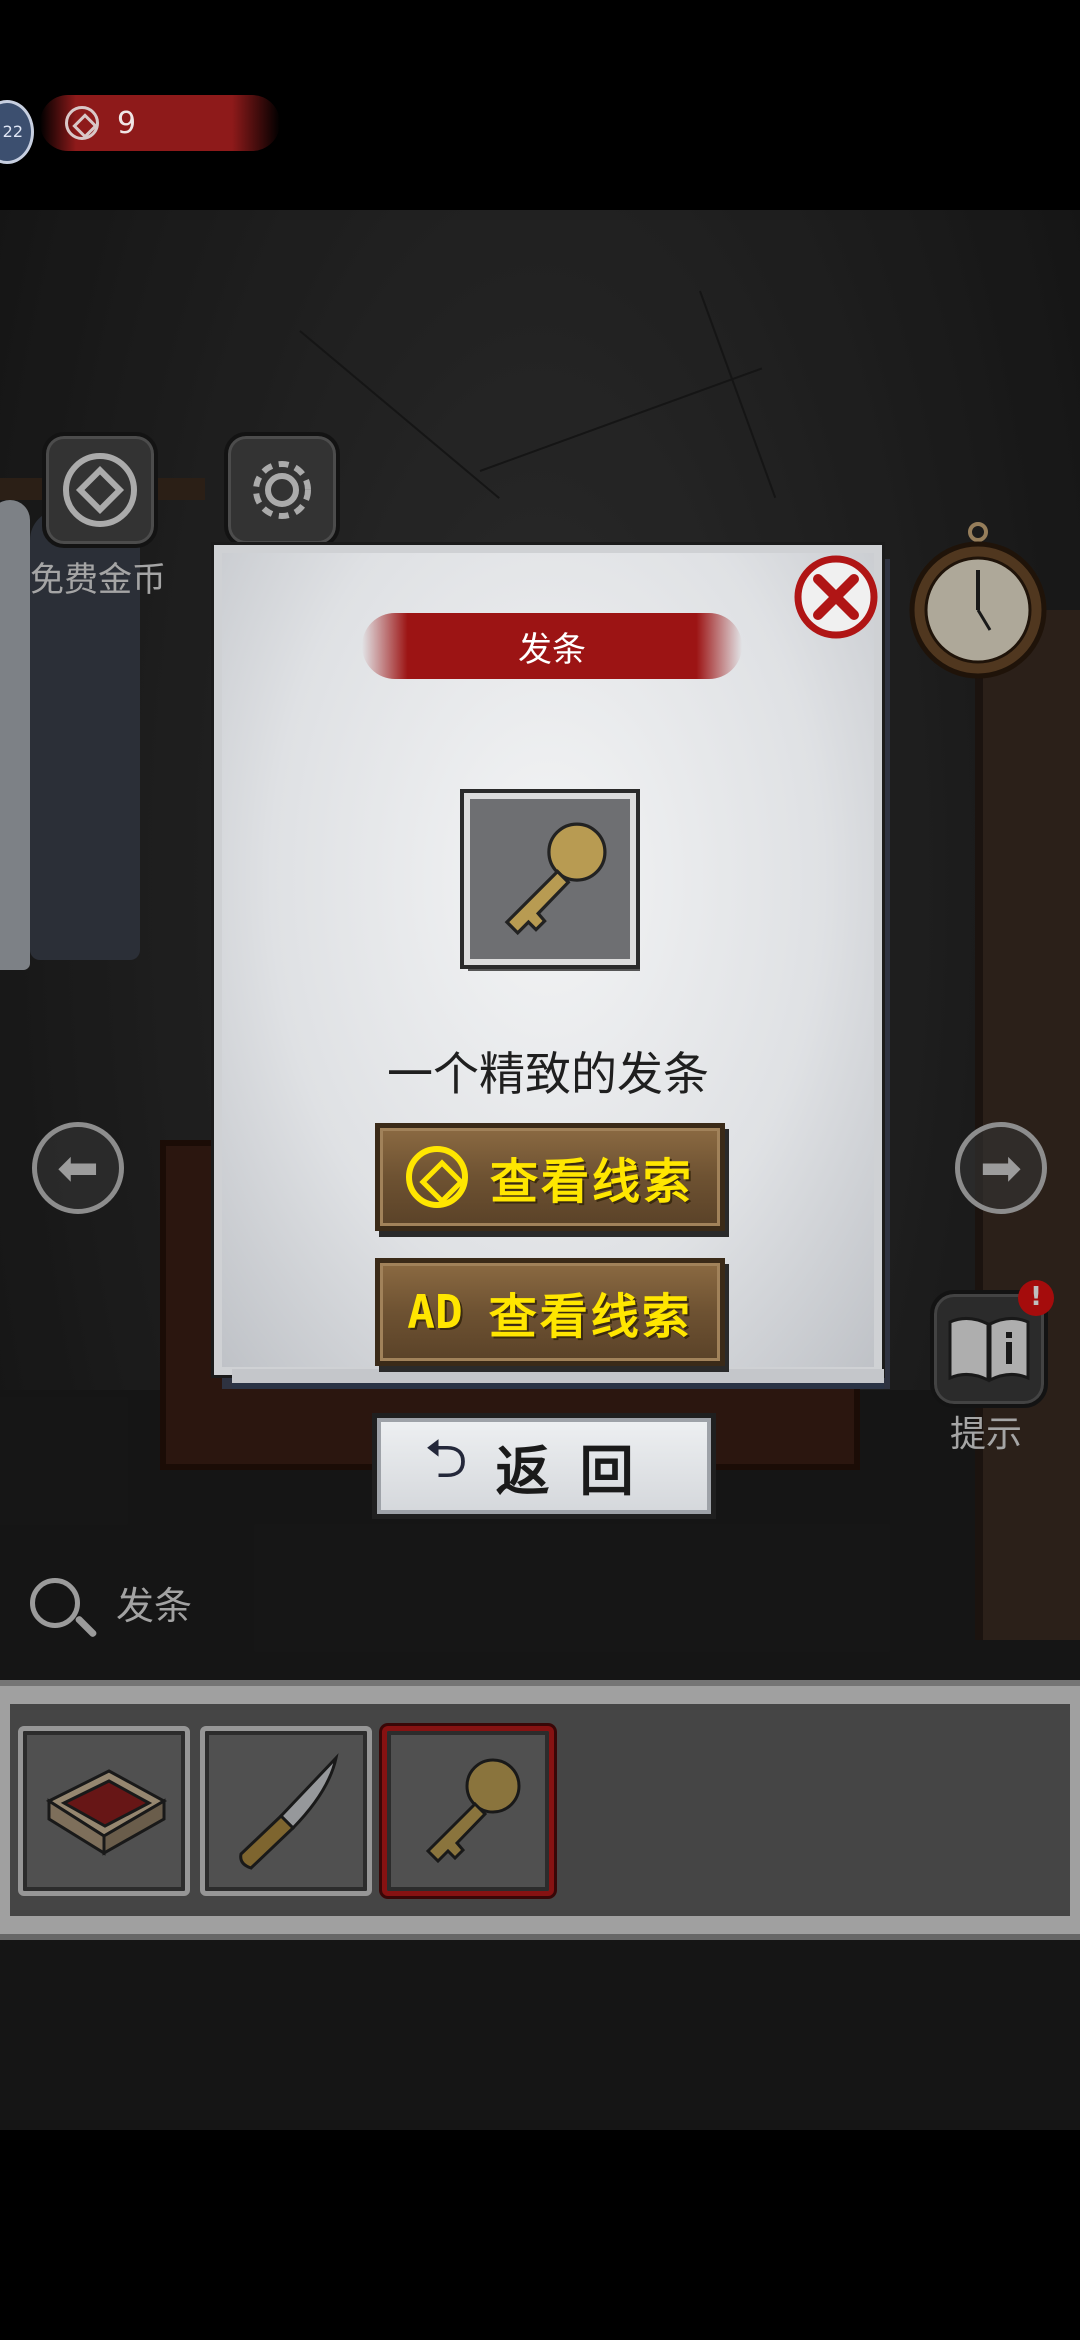  I want to click on dialog-title: 发条, so click(552, 646).